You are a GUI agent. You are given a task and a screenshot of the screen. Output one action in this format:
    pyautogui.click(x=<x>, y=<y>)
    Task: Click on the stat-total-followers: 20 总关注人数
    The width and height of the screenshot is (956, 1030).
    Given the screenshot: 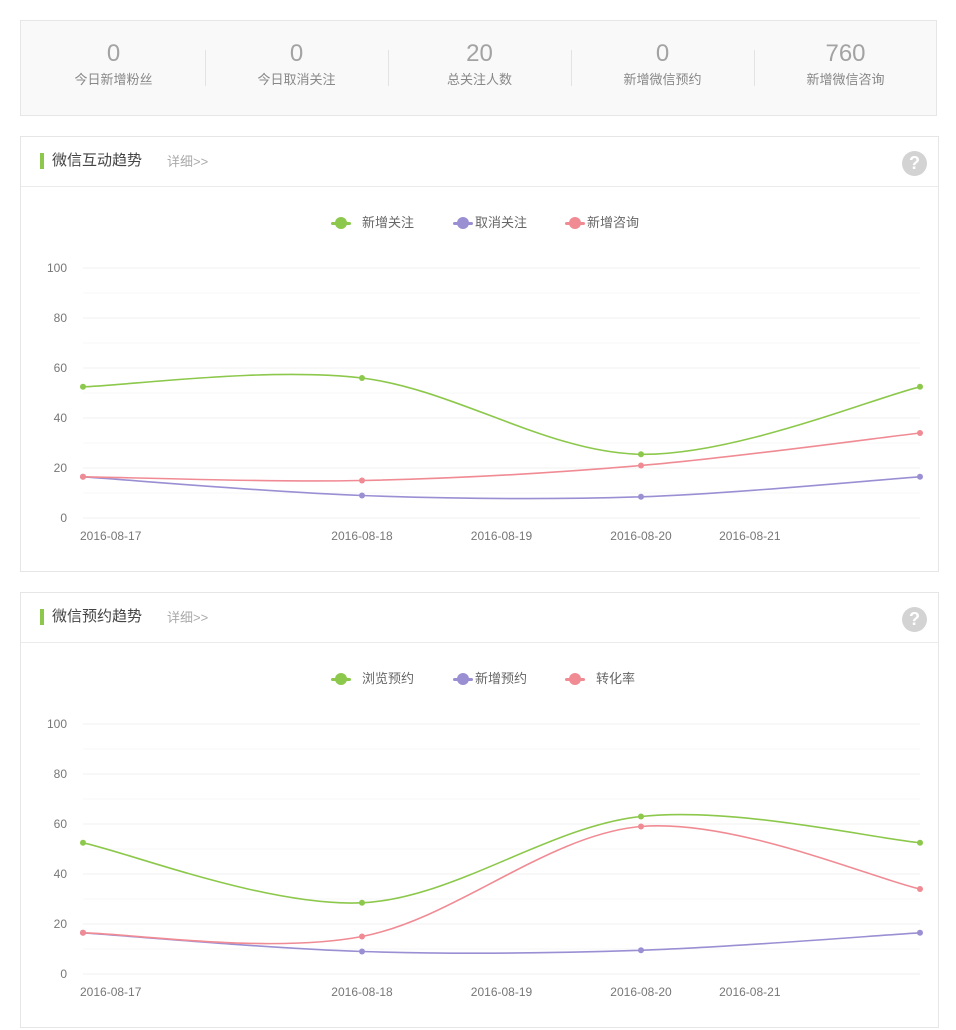 What is the action you would take?
    pyautogui.click(x=479, y=68)
    